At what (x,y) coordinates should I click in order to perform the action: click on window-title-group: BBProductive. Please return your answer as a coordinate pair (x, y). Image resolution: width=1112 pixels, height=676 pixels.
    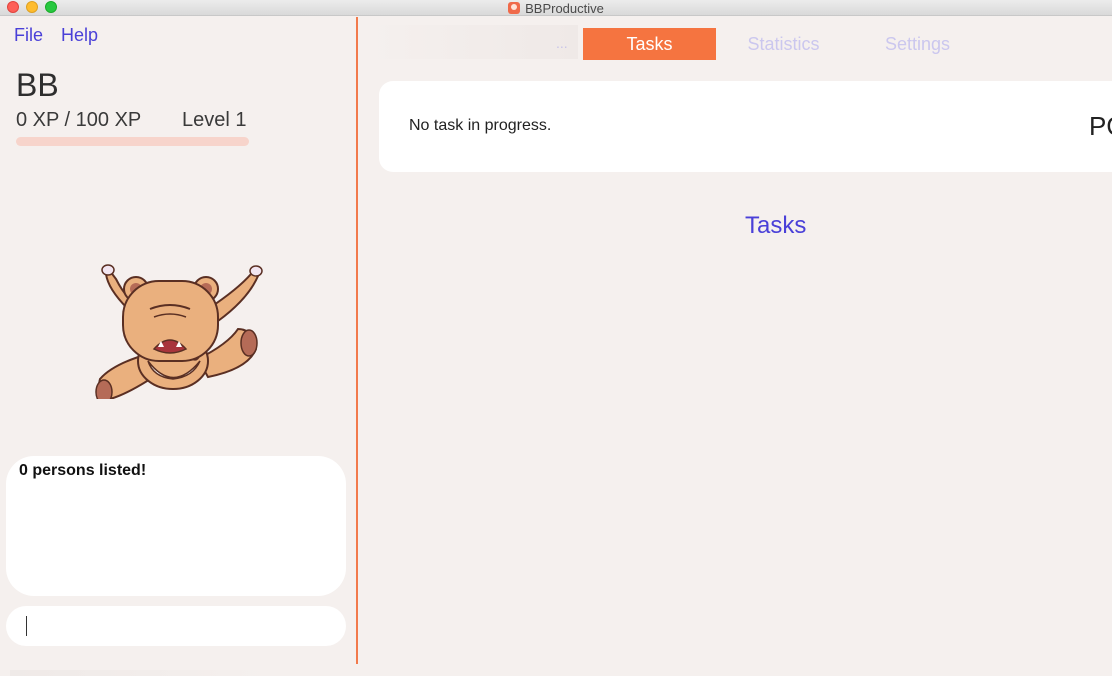
    Looking at the image, I should click on (556, 8).